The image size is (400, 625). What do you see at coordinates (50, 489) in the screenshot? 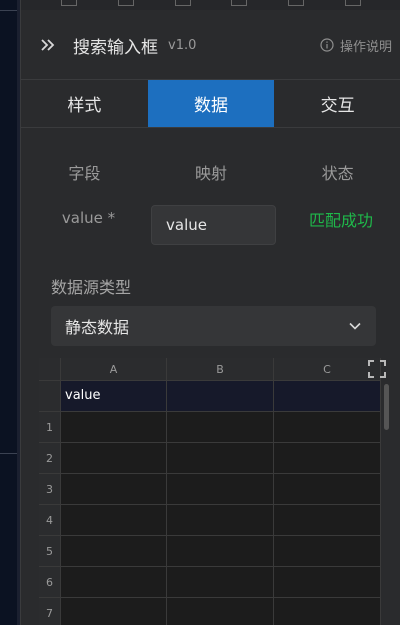
I see `row-number: 3` at bounding box center [50, 489].